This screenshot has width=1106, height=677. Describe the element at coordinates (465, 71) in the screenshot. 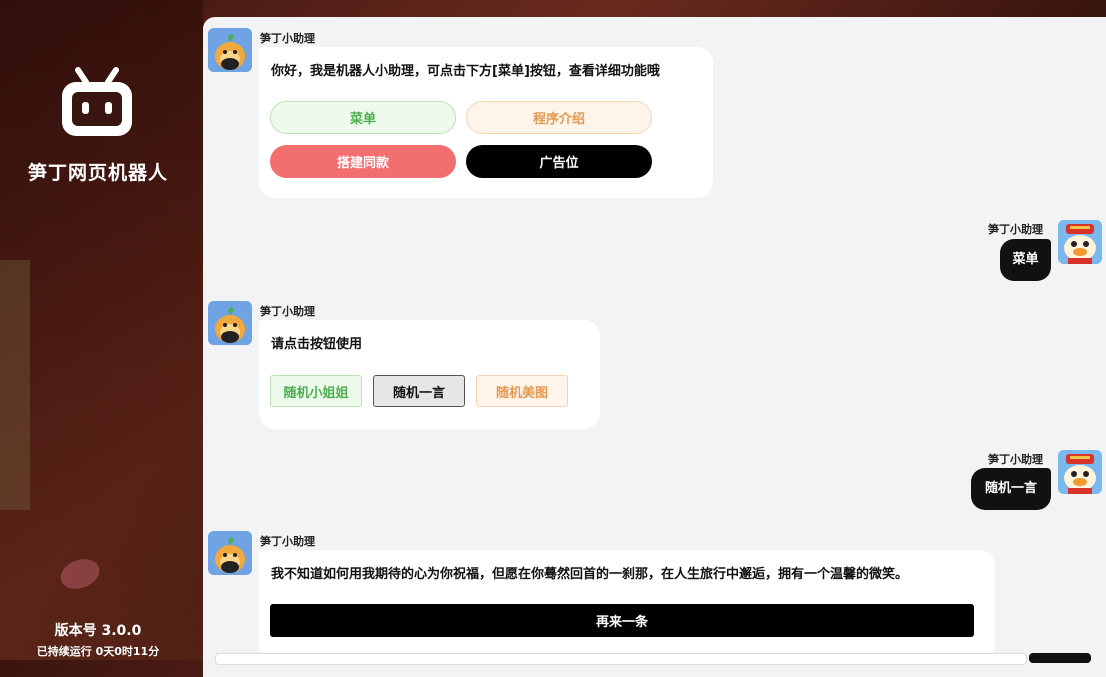

I see `message-text: 你好，我是机器人小助理，可点击下方[菜单]按钮，查看详细功能哦` at that location.